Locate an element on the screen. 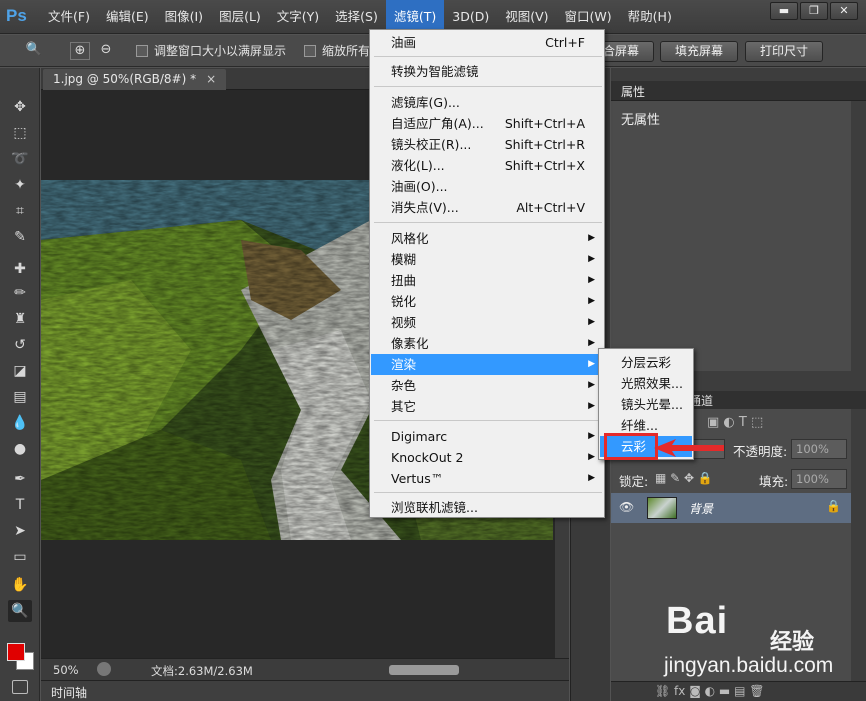 The width and height of the screenshot is (866, 701). timeline-panel: 时间轴 is located at coordinates (305, 690).